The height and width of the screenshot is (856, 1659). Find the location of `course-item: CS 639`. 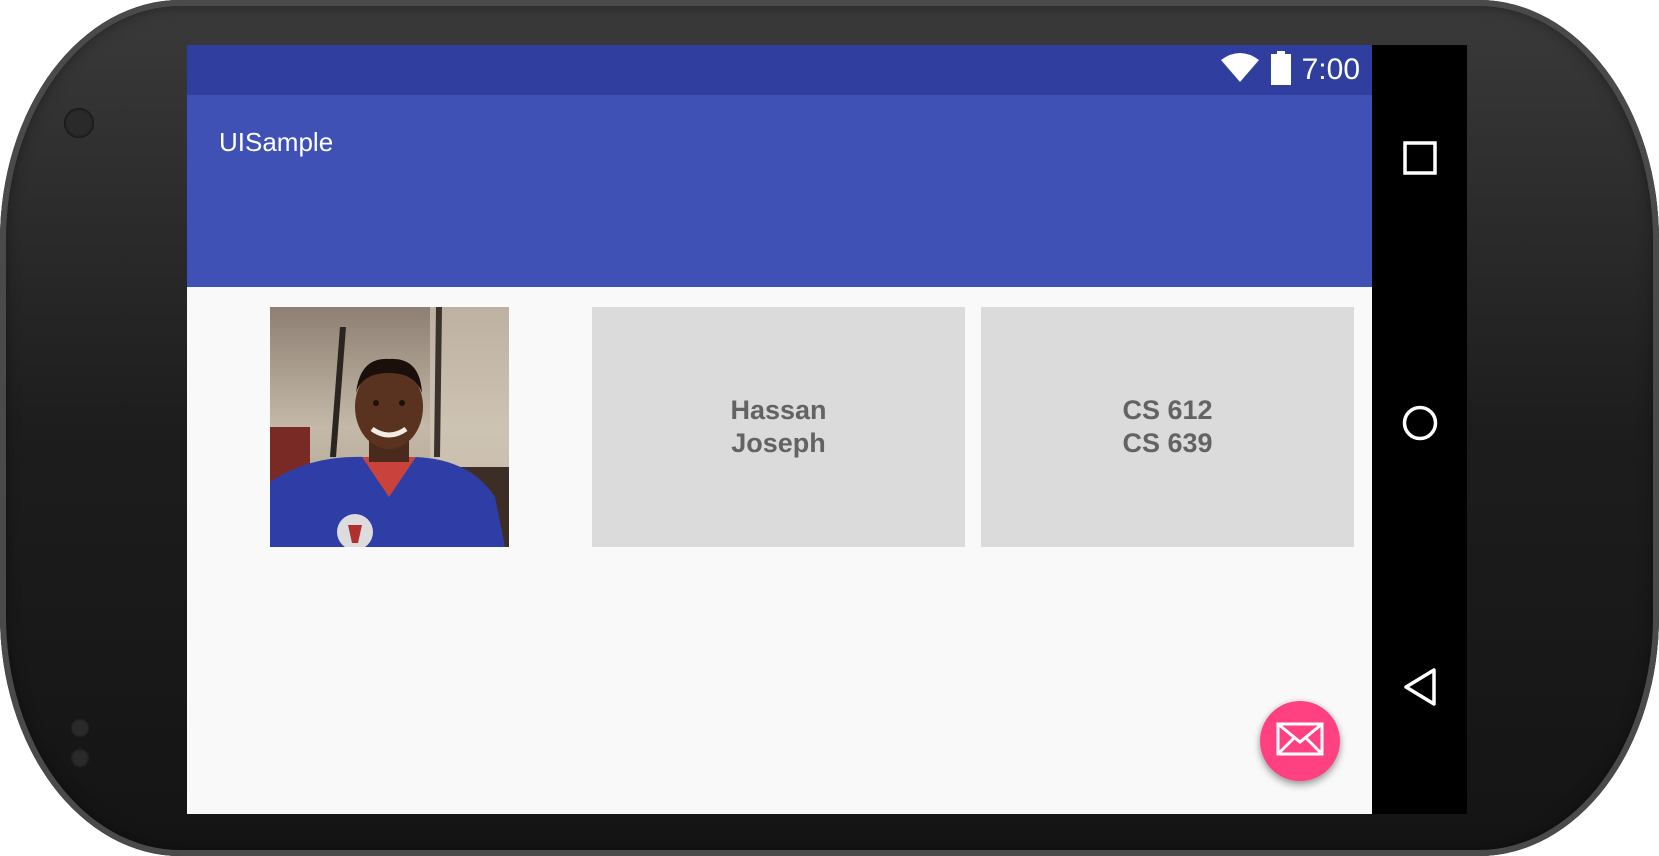

course-item: CS 639 is located at coordinates (1167, 443).